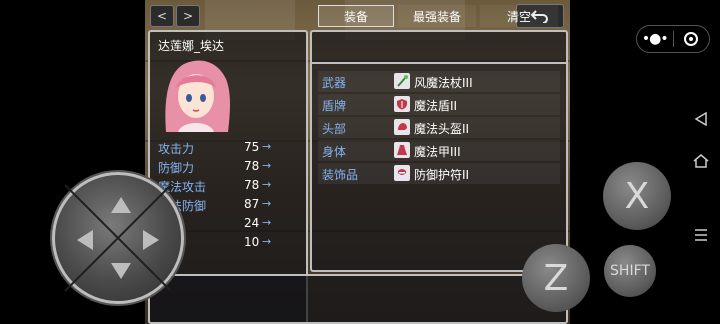 The width and height of the screenshot is (720, 324). I want to click on slot-item: 魔法甲III, so click(437, 152).